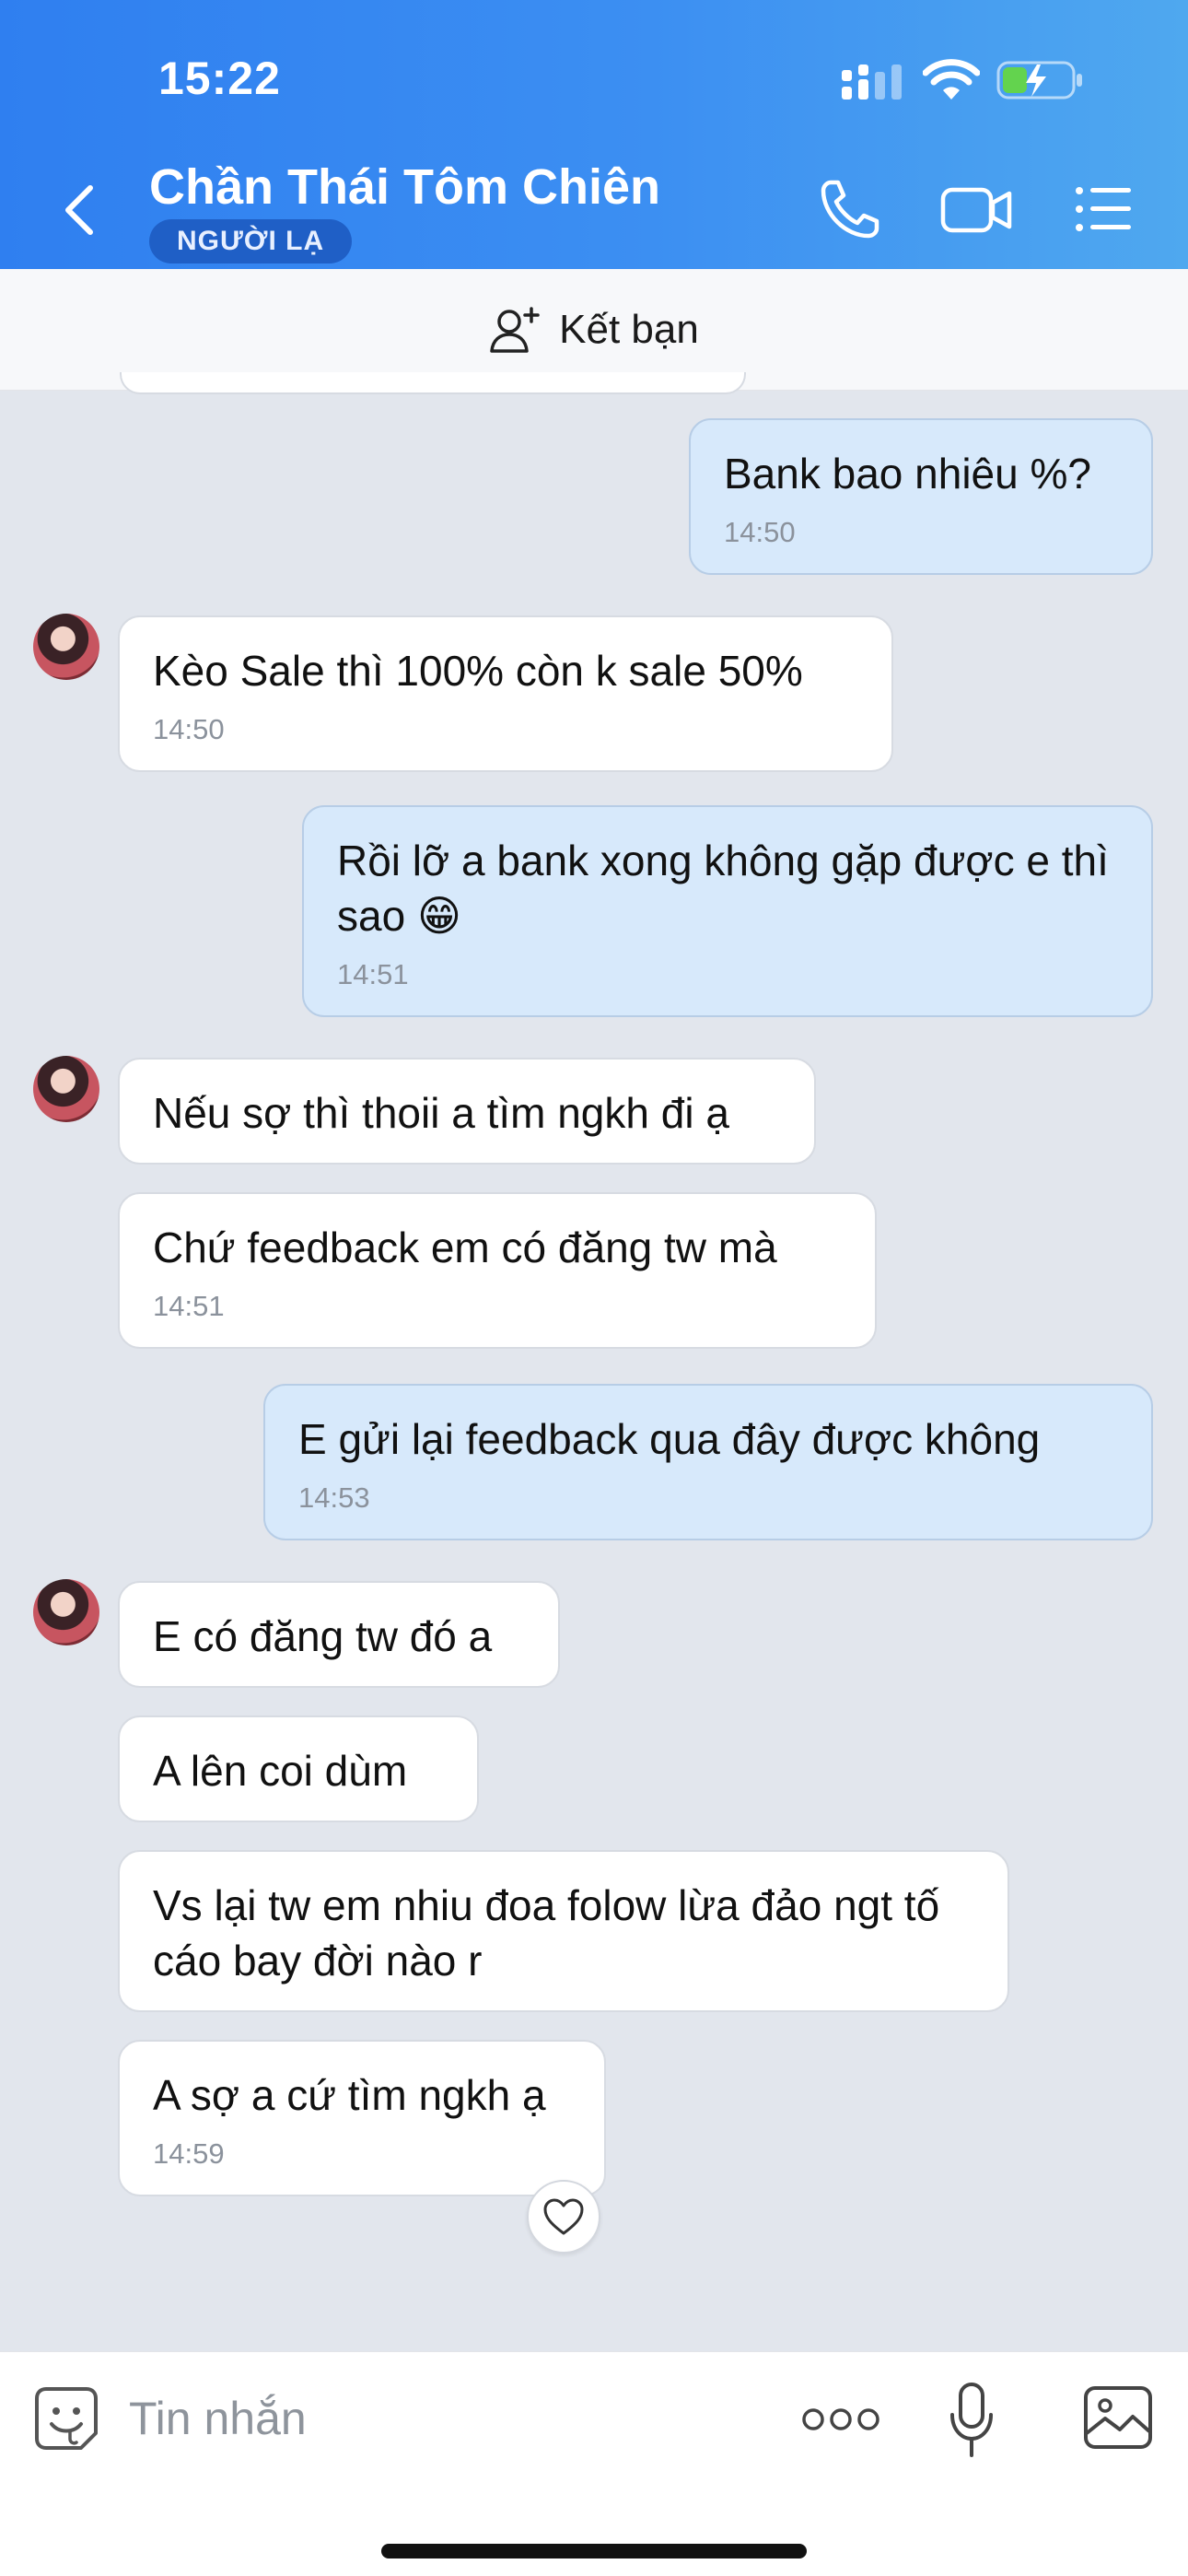 The image size is (1188, 2576). Describe the element at coordinates (515, 329) in the screenshot. I see `add-friend-icon` at that location.